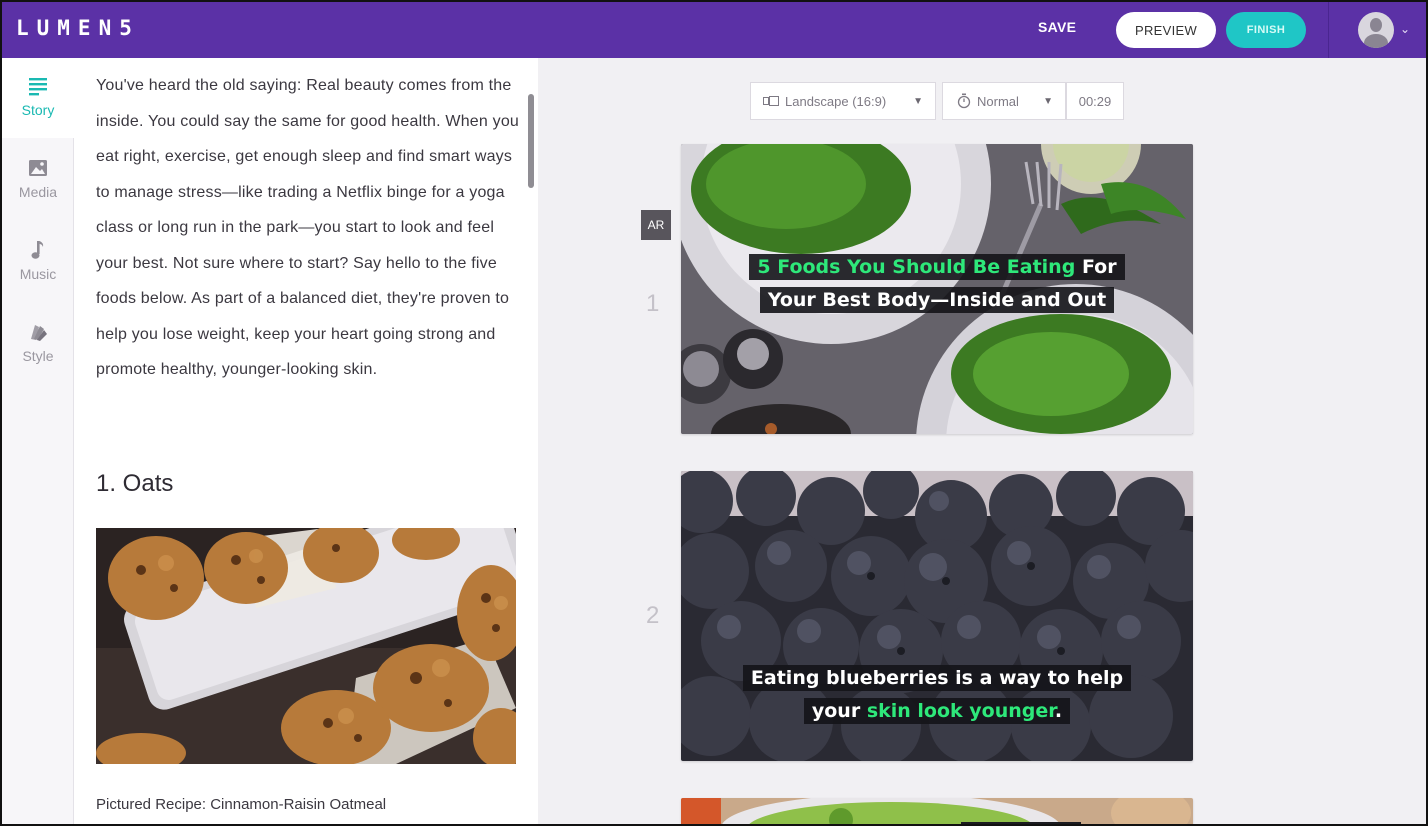  Describe the element at coordinates (960, 711) in the screenshot. I see `caption-highlight: skin look younger` at that location.